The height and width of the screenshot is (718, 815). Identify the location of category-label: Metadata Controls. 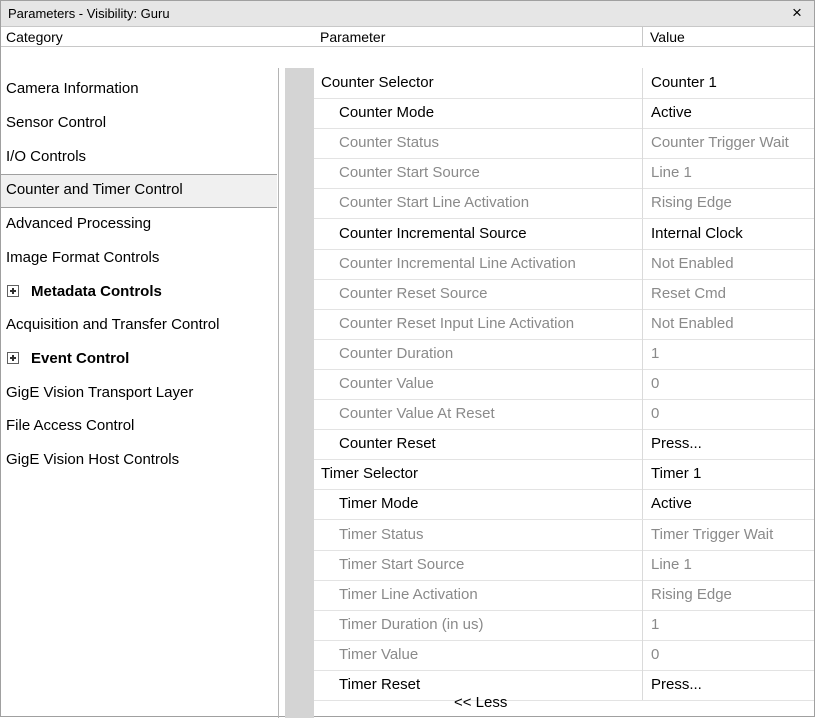
(96, 291).